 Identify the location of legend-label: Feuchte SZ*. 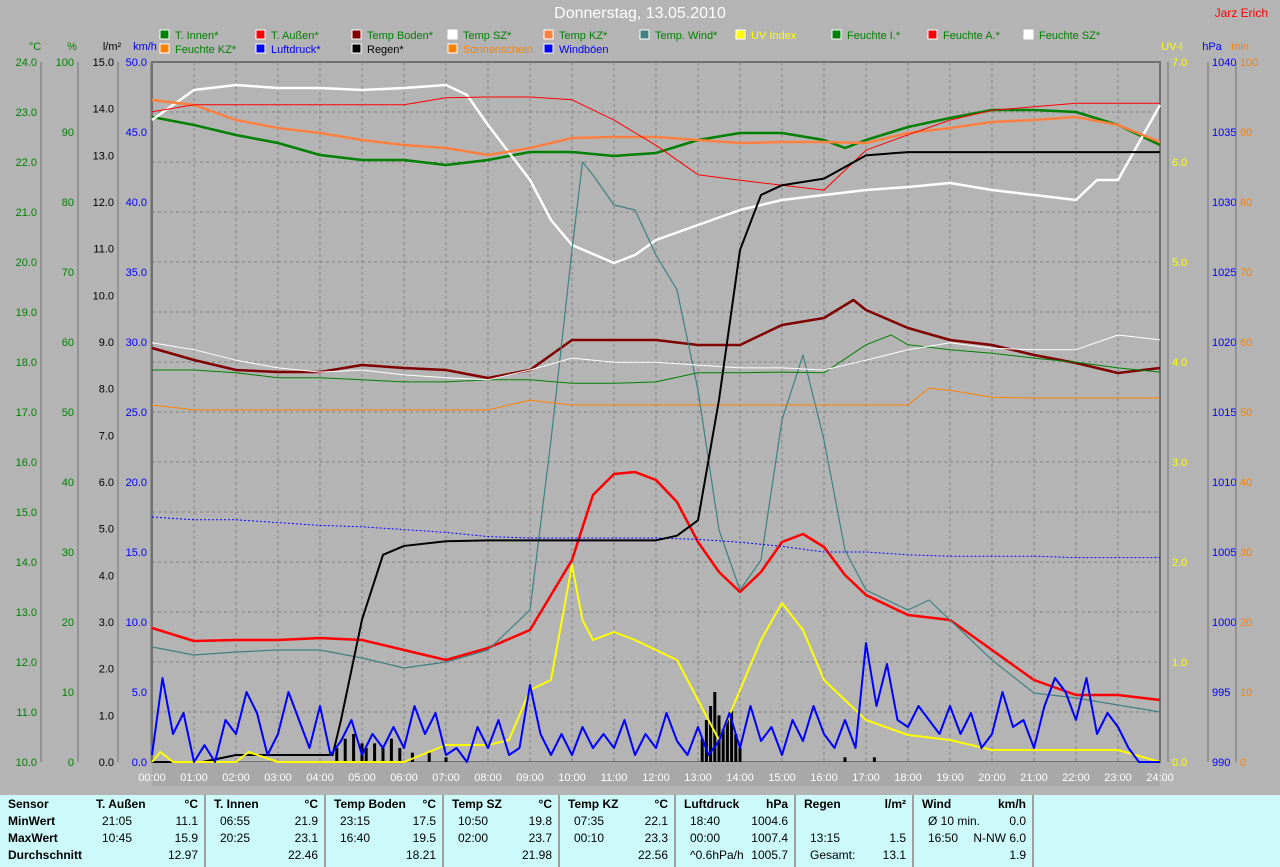
(1070, 36).